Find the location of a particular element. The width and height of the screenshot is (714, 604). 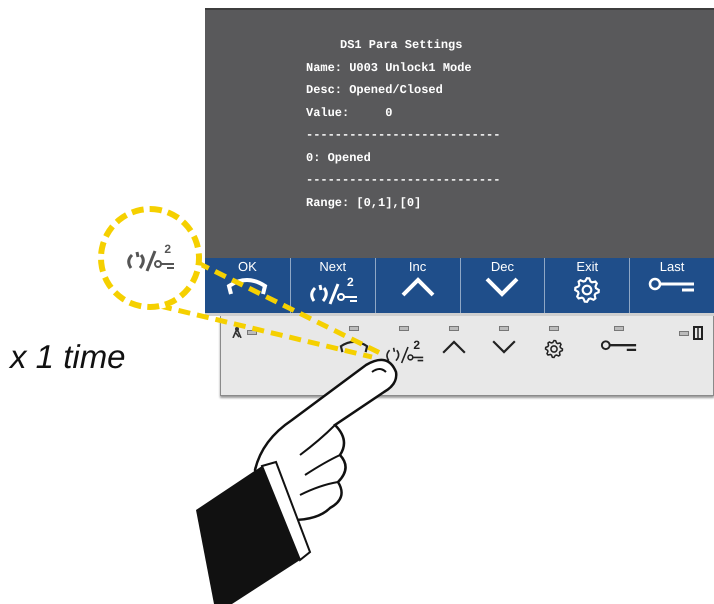

screen-title: DS1 Para Settings is located at coordinates (400, 45).